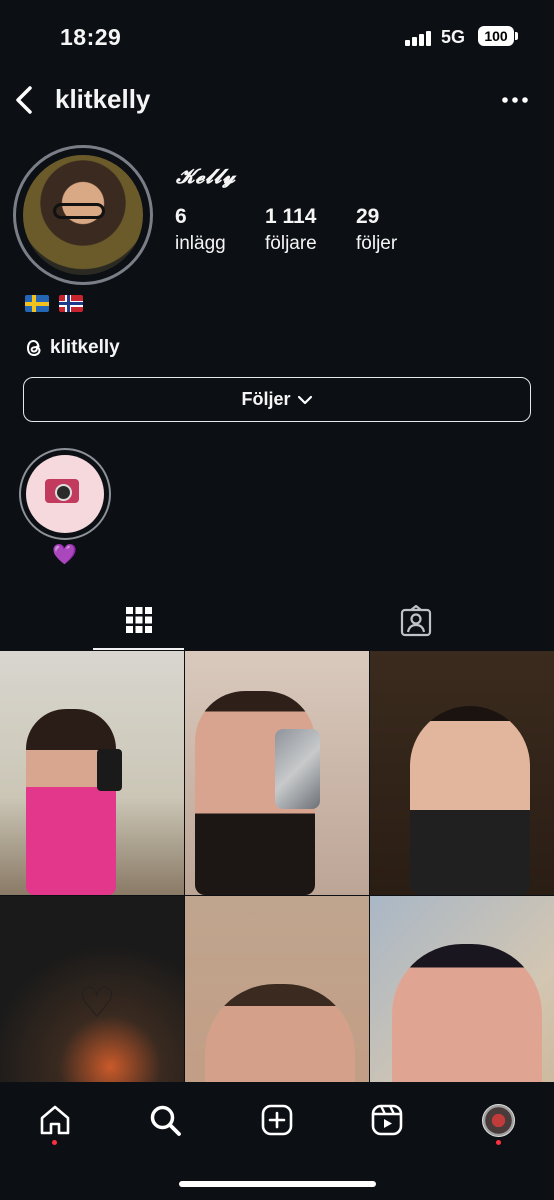  I want to click on home-notification-dot, so click(54, 1142).